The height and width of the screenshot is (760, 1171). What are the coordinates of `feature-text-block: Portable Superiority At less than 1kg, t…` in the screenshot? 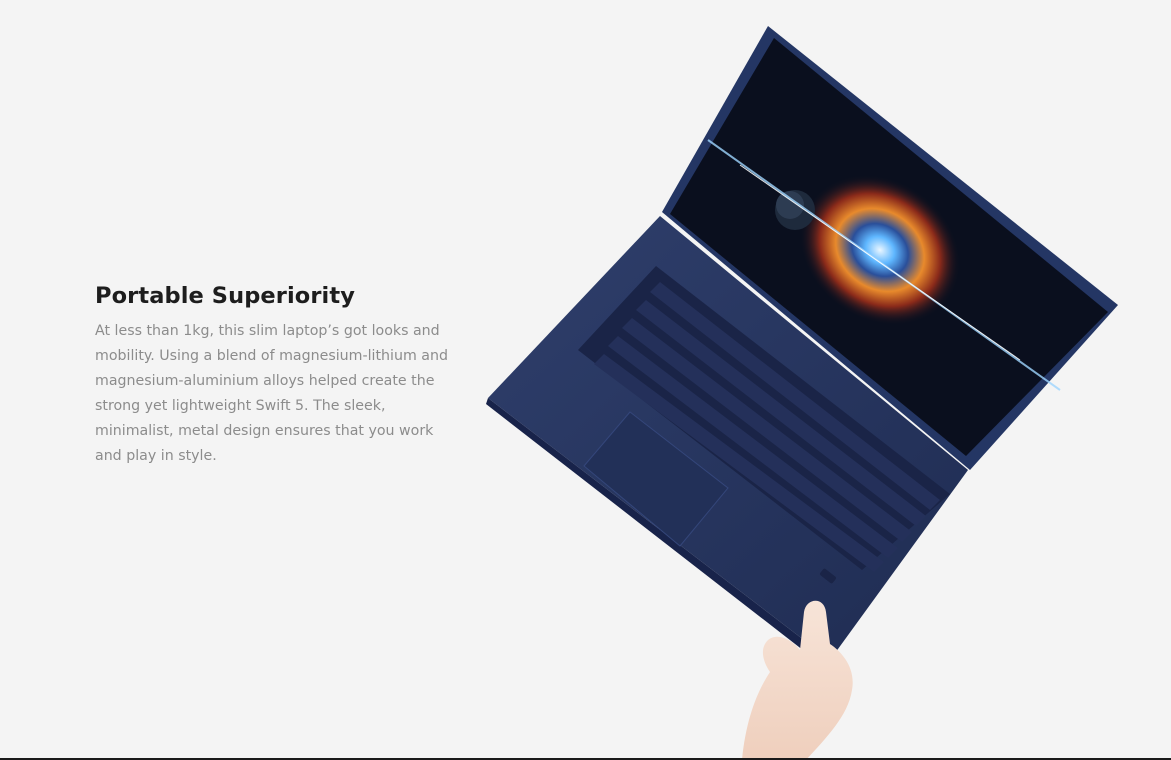 It's located at (275, 375).